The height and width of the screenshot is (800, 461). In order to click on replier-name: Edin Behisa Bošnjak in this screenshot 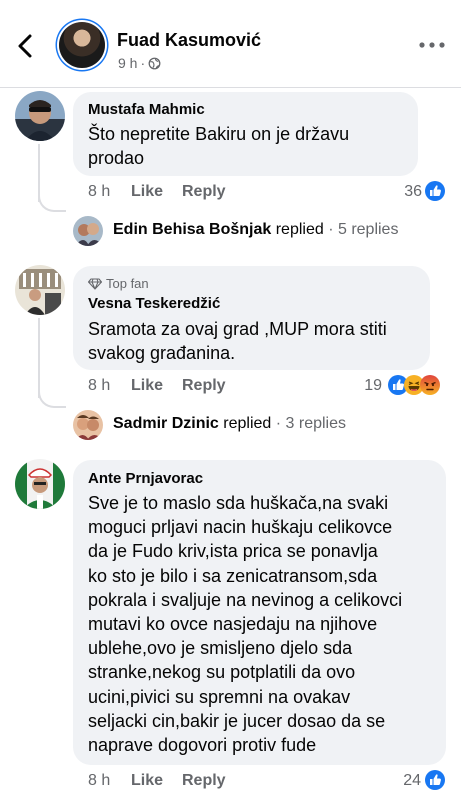, I will do `click(192, 229)`.